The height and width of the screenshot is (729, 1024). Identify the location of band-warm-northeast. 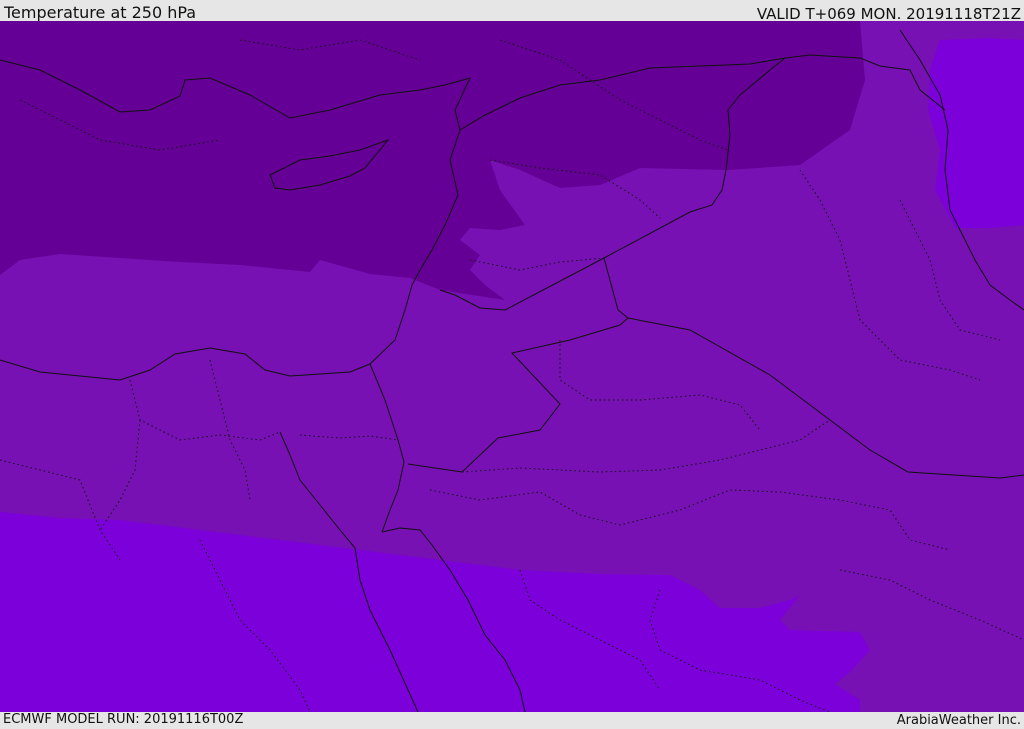
(976, 133).